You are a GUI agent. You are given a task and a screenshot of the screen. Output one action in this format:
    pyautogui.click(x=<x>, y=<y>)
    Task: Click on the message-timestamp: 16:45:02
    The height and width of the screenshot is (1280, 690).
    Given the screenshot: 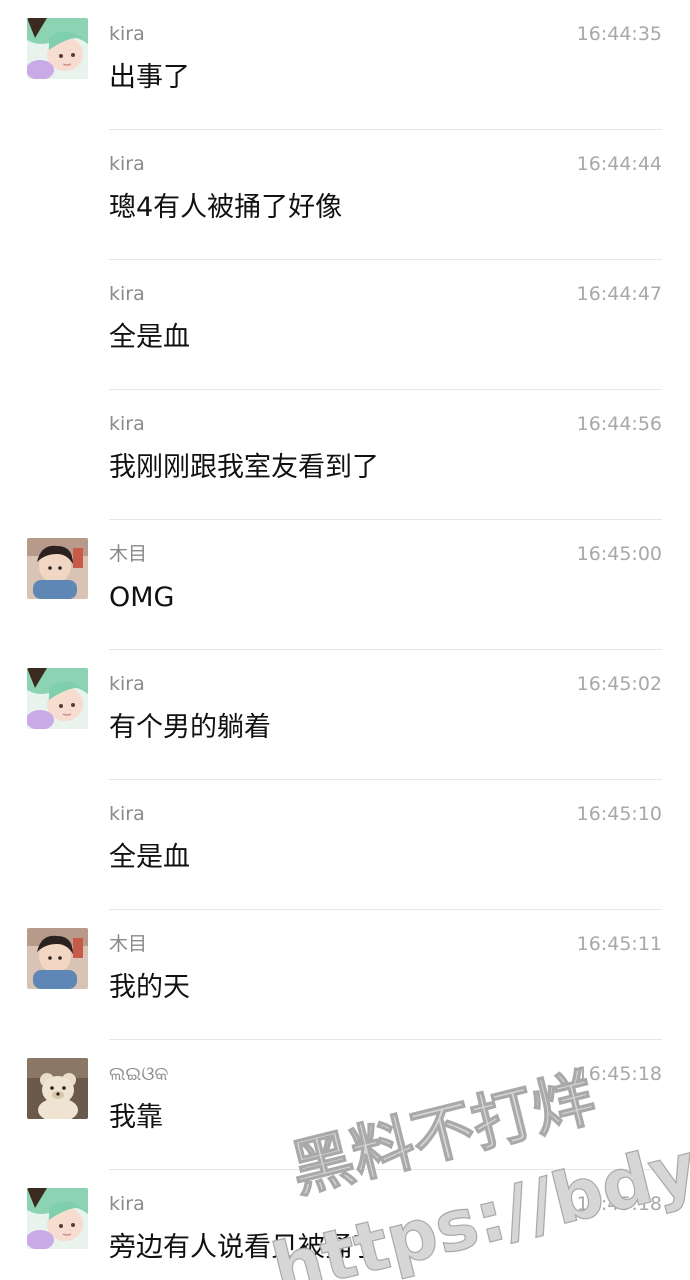 What is the action you would take?
    pyautogui.click(x=619, y=684)
    